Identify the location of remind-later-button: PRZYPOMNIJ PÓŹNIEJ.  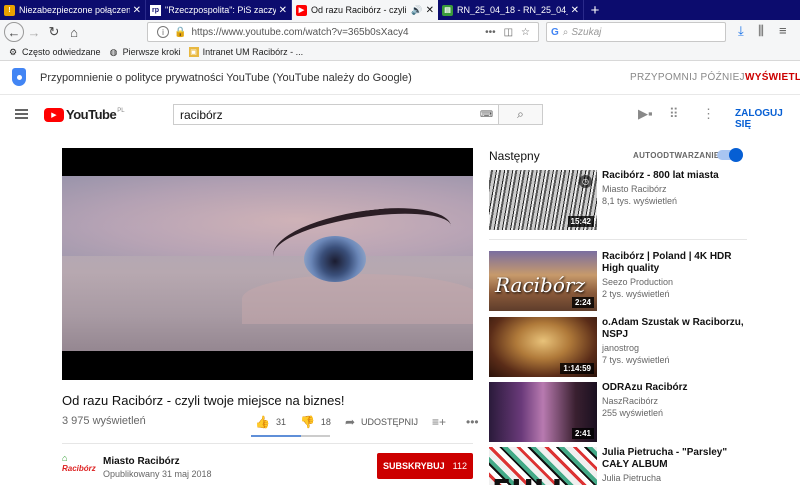
(687, 77).